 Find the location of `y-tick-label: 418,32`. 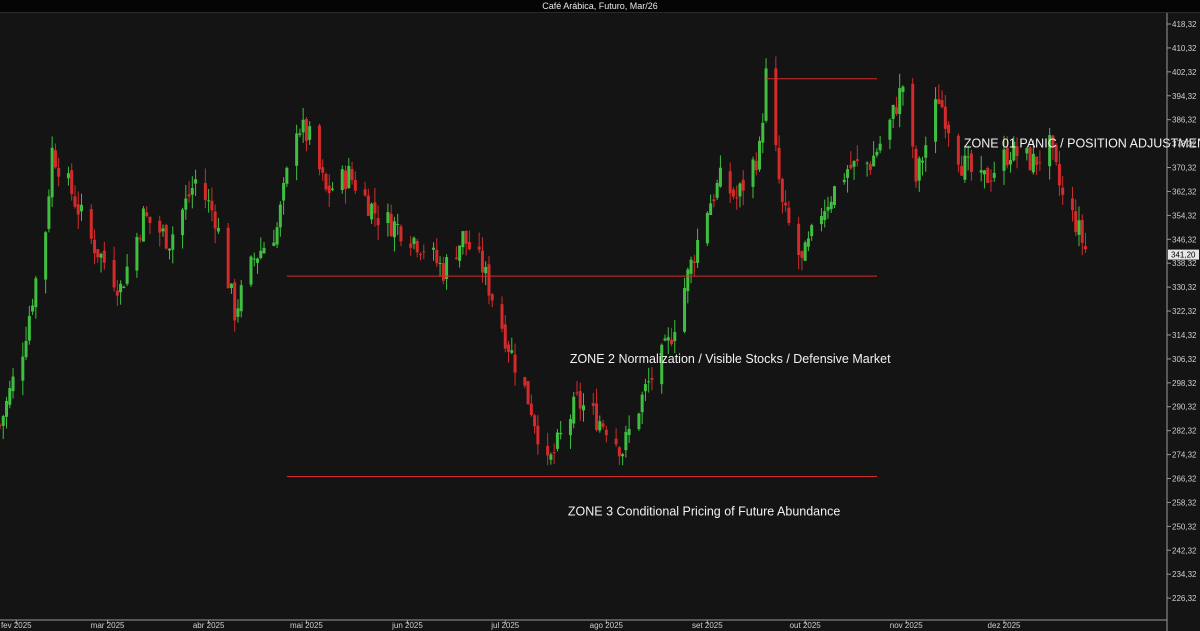

y-tick-label: 418,32 is located at coordinates (1184, 24).